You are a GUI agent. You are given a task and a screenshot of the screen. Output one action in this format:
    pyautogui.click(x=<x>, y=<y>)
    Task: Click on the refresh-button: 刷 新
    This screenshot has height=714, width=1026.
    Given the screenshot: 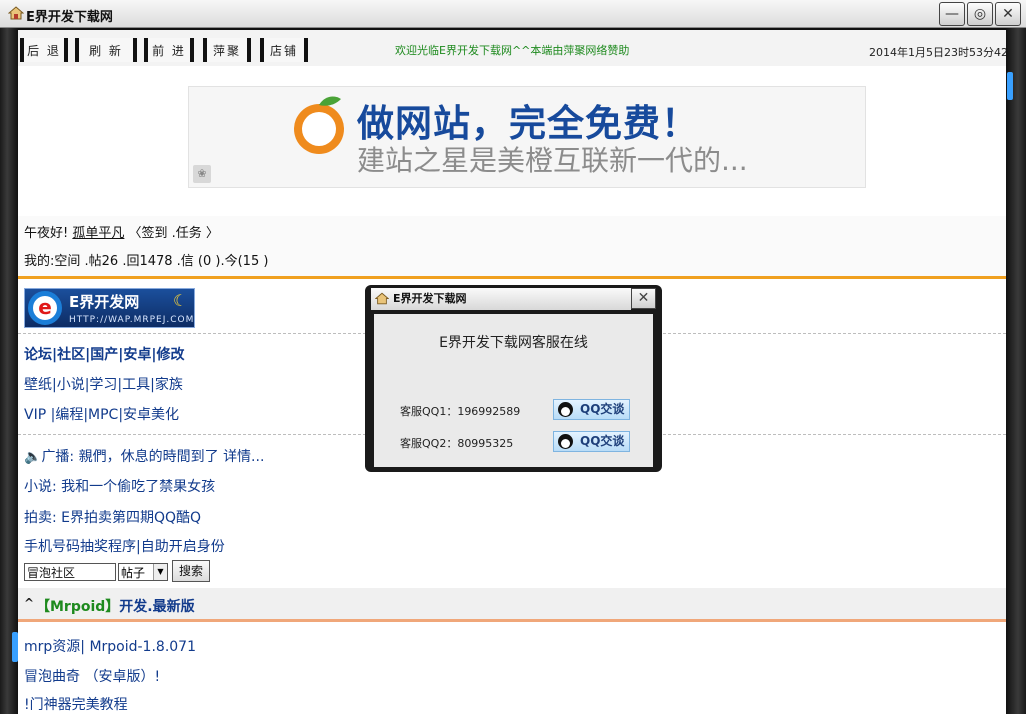 What is the action you would take?
    pyautogui.click(x=106, y=50)
    